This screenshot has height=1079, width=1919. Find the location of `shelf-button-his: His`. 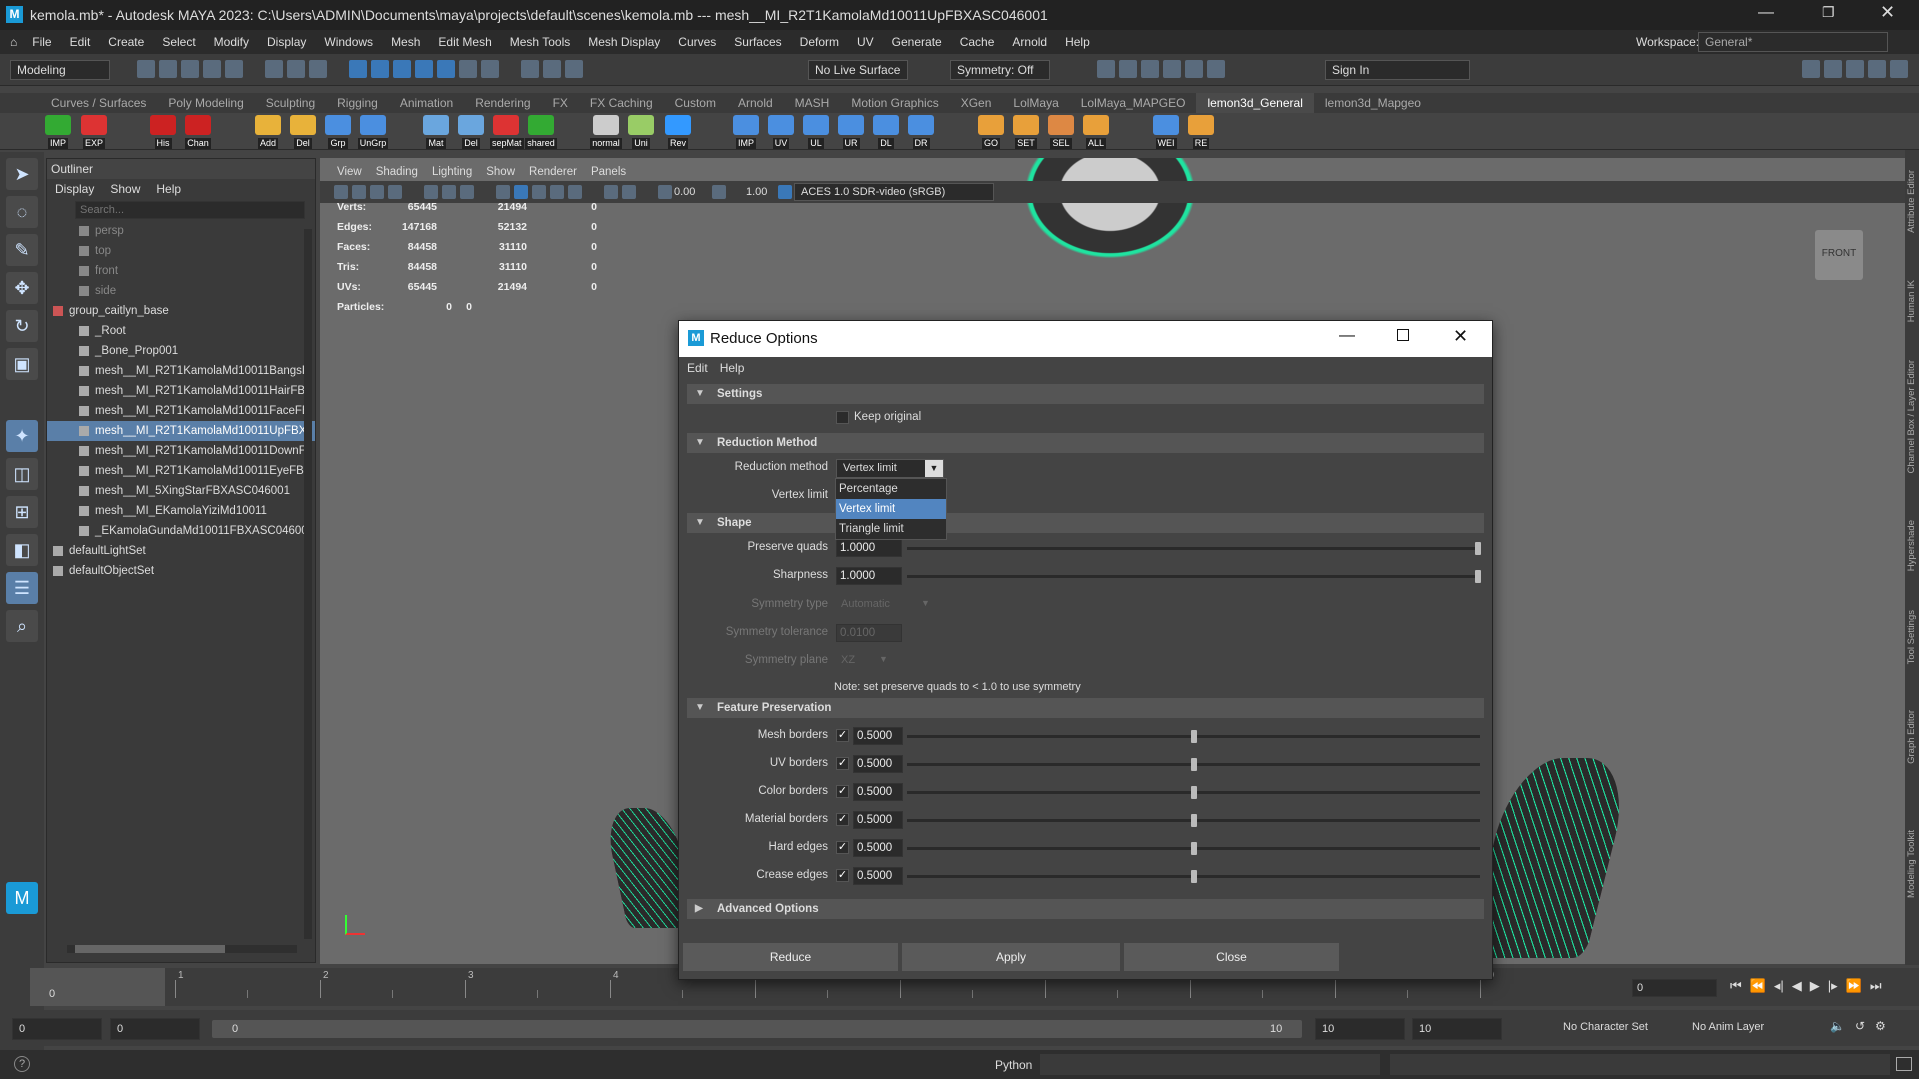

shelf-button-his: His is located at coordinates (163, 132).